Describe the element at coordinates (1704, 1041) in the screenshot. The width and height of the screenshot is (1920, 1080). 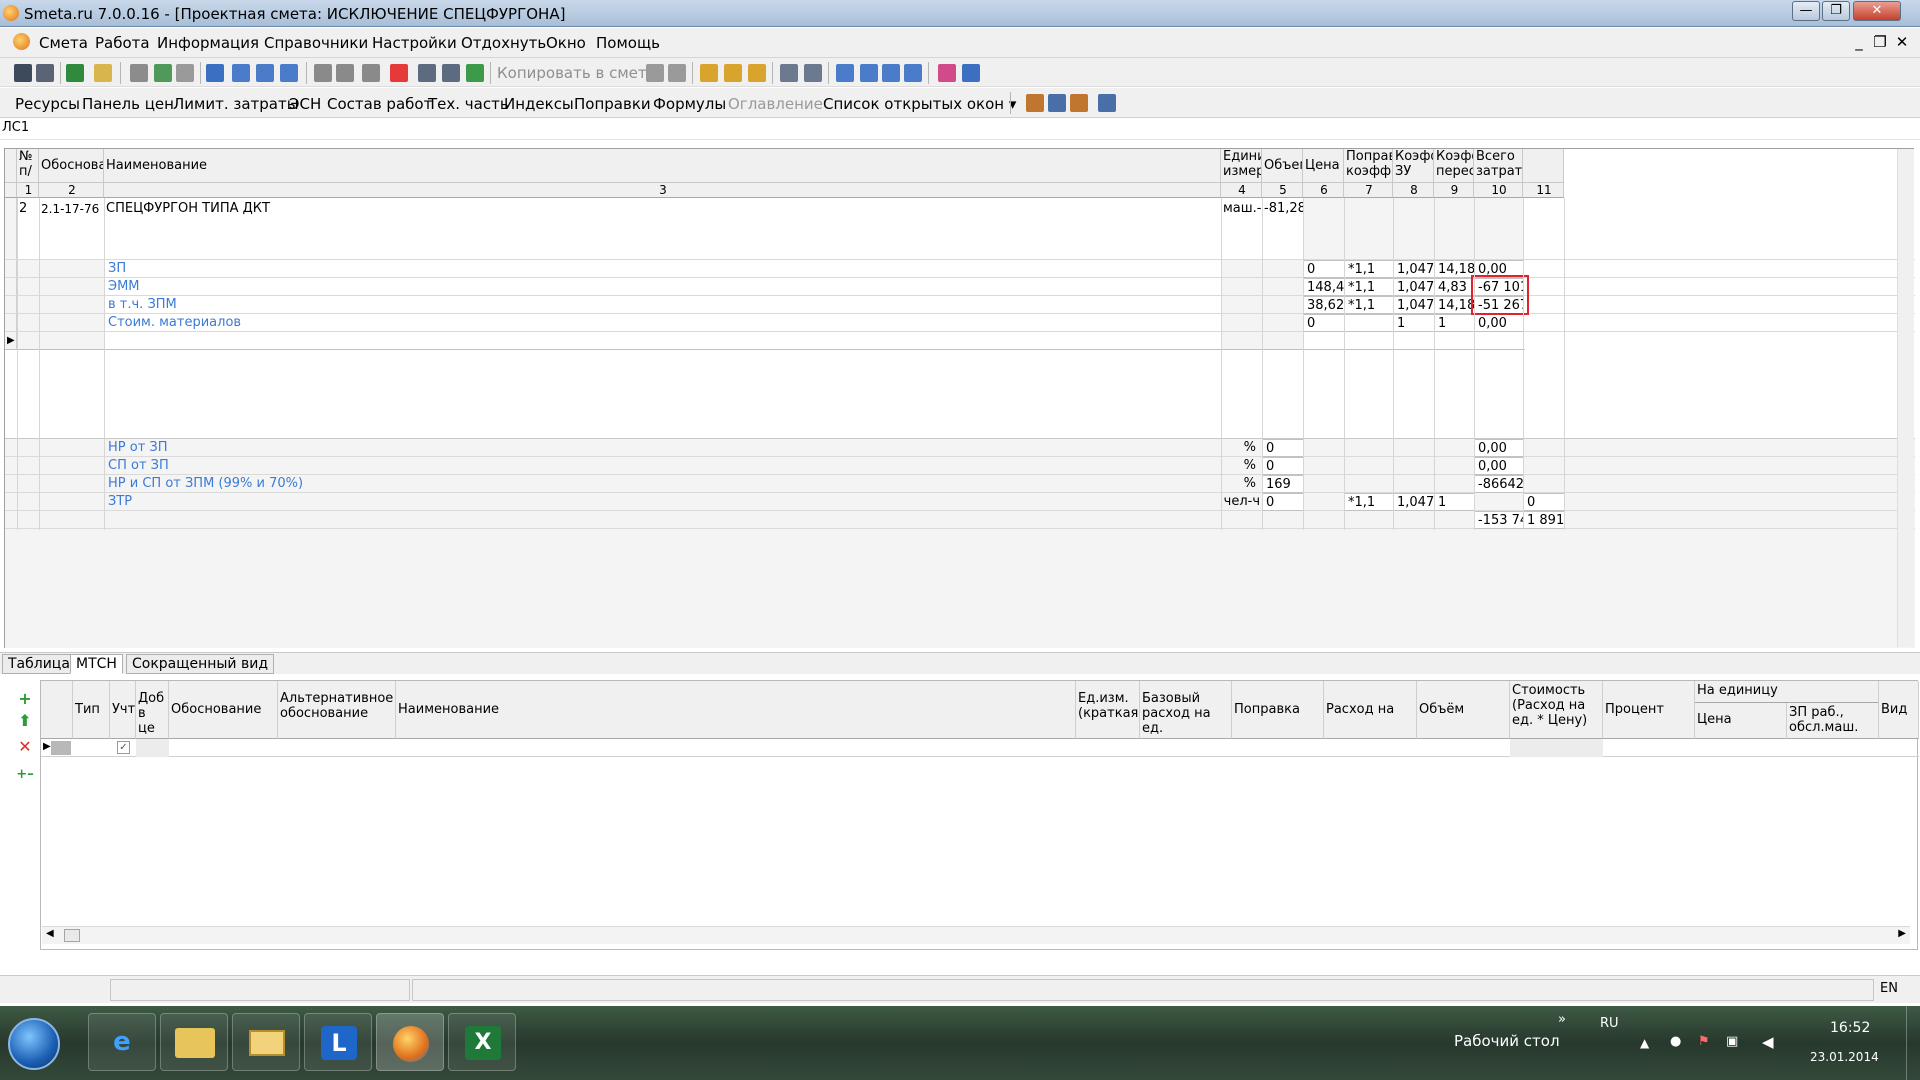
I see `action-center-icon: ⚑` at that location.